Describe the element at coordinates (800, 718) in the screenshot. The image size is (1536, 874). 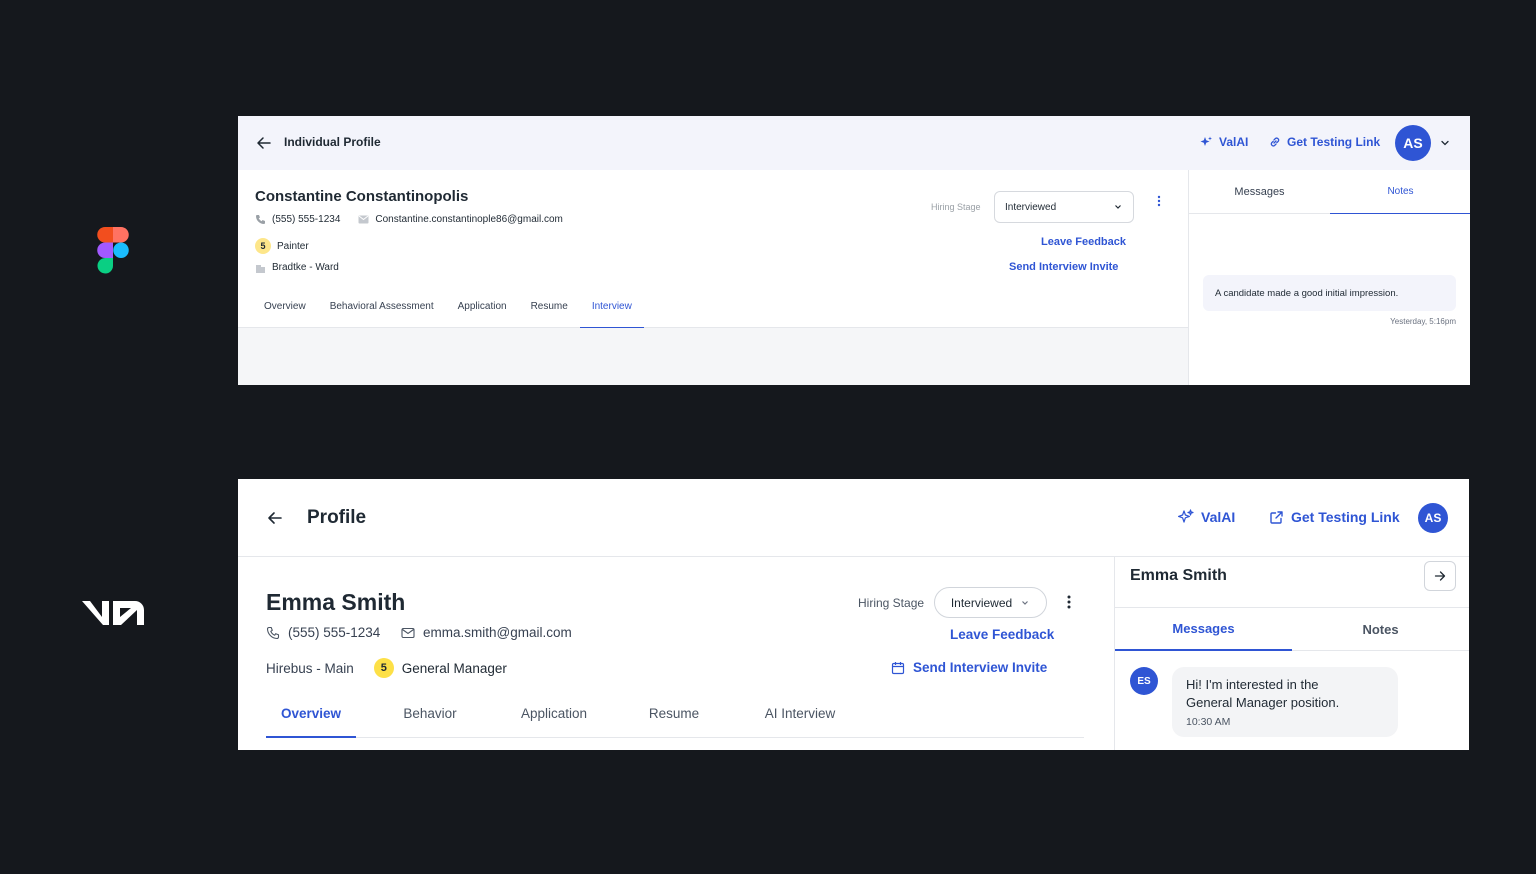
I see `tab-ai-interview: AI Interview` at that location.